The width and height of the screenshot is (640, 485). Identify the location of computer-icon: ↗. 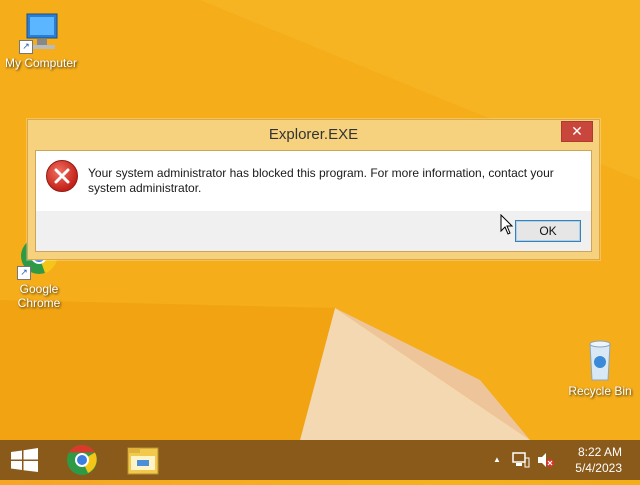
(41, 32).